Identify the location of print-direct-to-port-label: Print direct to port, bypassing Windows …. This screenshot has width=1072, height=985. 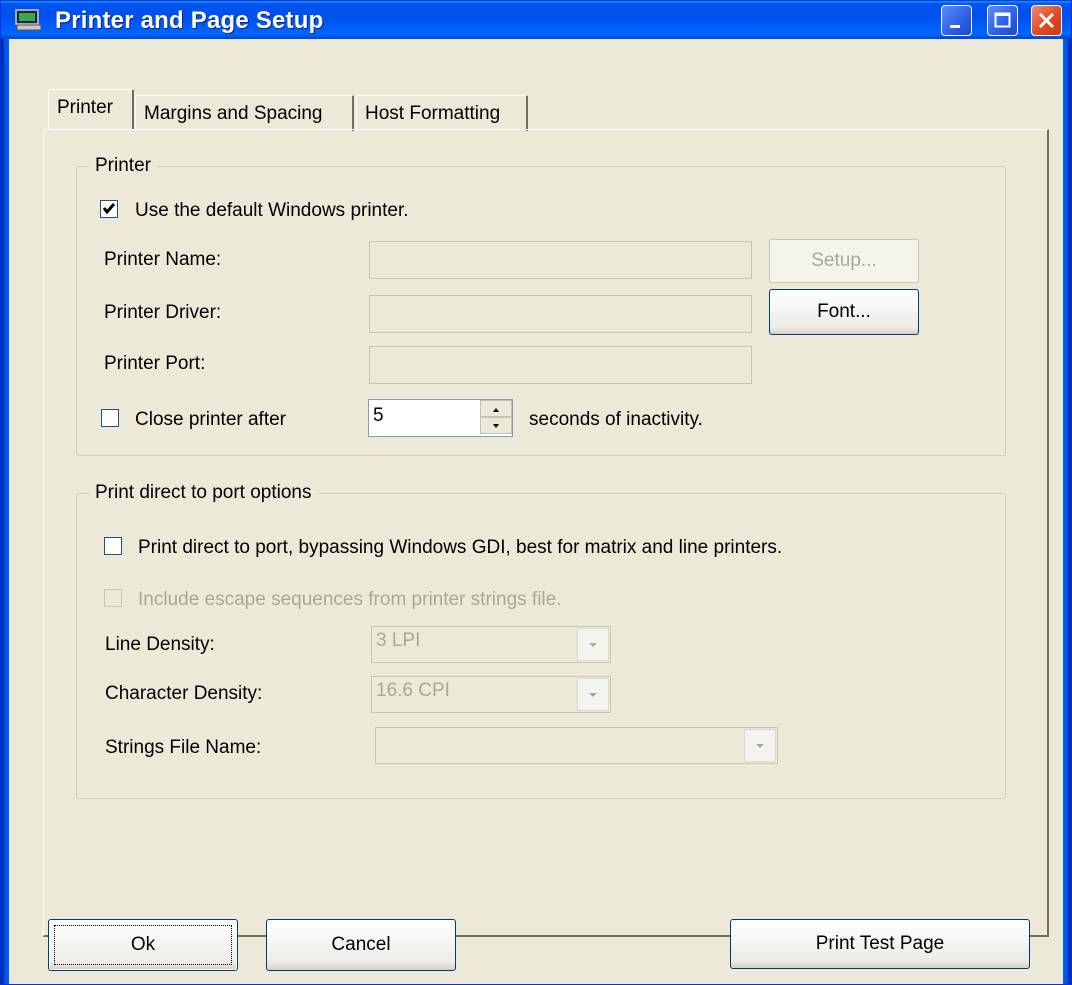
(460, 548).